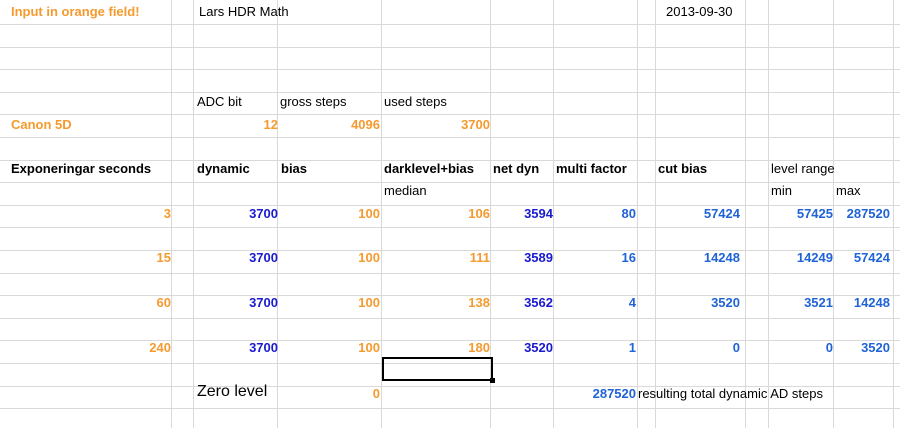  Describe the element at coordinates (137, 214) in the screenshot. I see `exposure-seconds-cell: 3` at that location.